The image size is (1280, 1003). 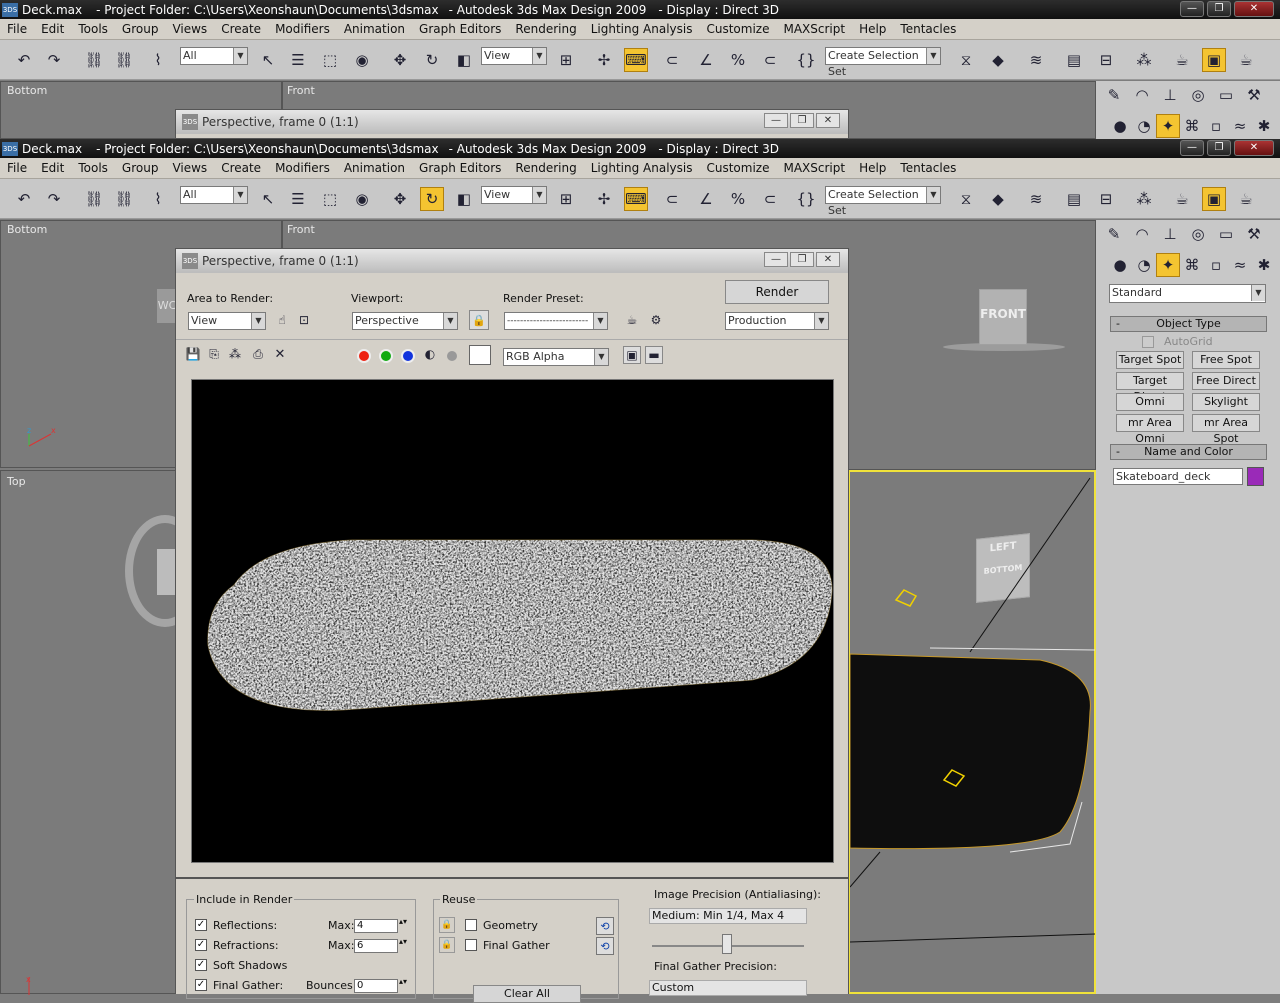 I want to click on object-color-swatch, so click(x=1255, y=476).